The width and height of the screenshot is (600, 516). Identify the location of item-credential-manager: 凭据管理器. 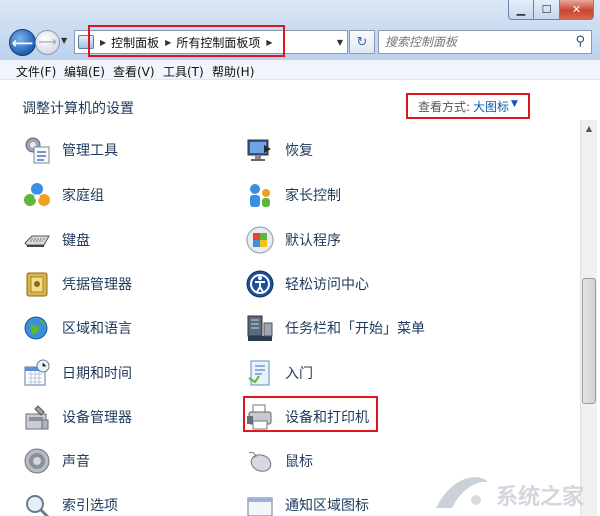
(77, 284).